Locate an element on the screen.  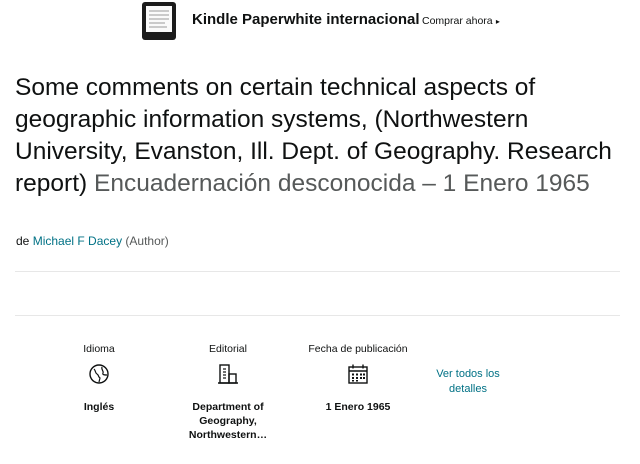
globe-icon is located at coordinates (99, 374).